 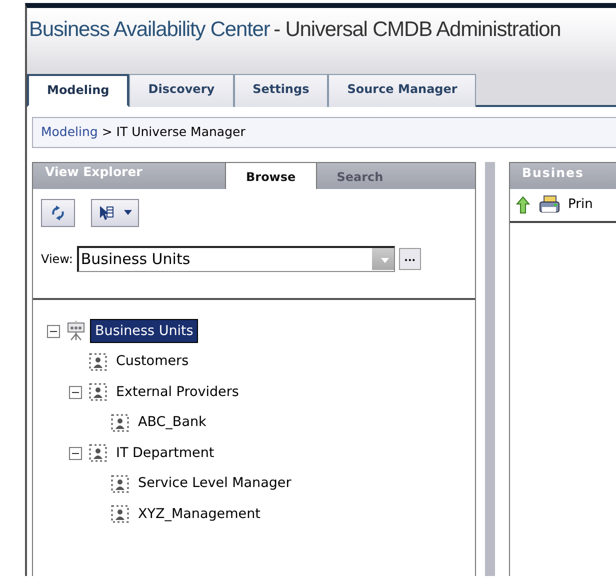 I want to click on up-arrow-icon, so click(x=523, y=205).